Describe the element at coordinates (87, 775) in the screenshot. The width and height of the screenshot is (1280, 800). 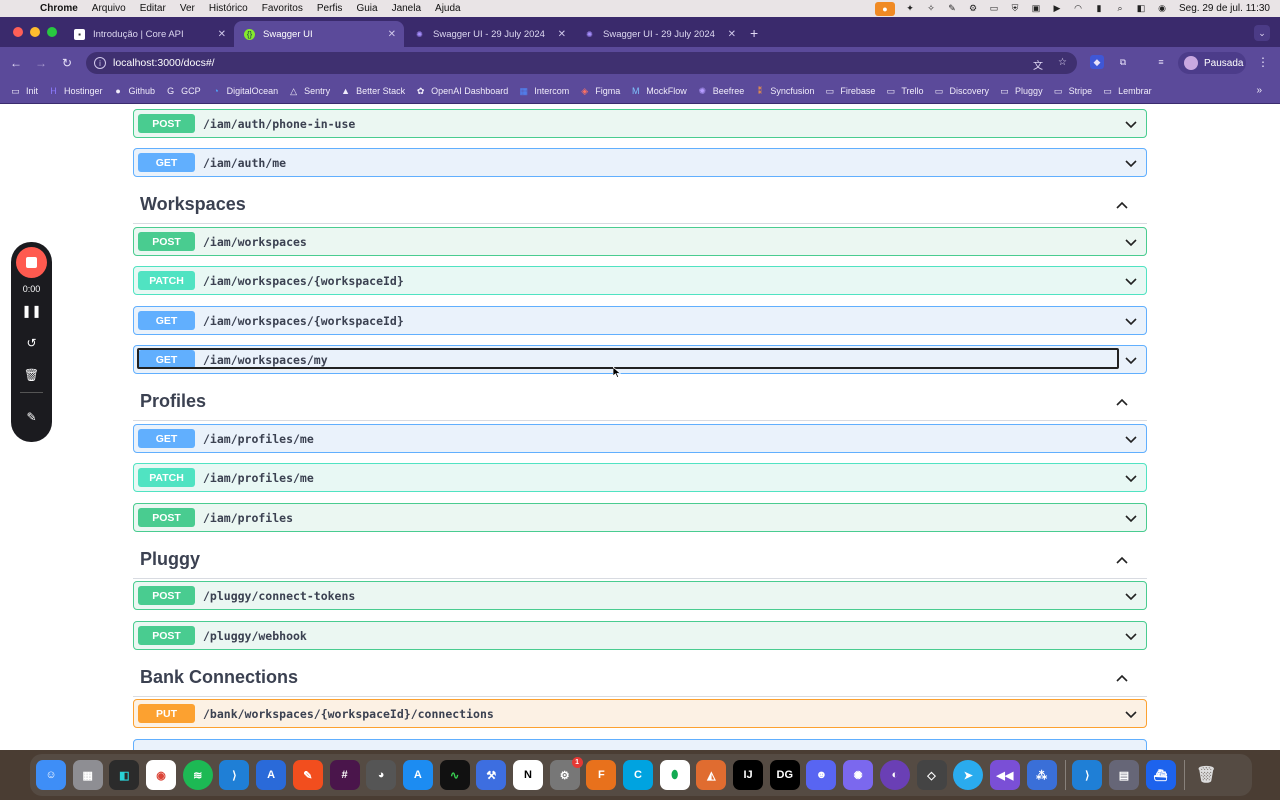
I see `launchpad-icon: ▦` at that location.